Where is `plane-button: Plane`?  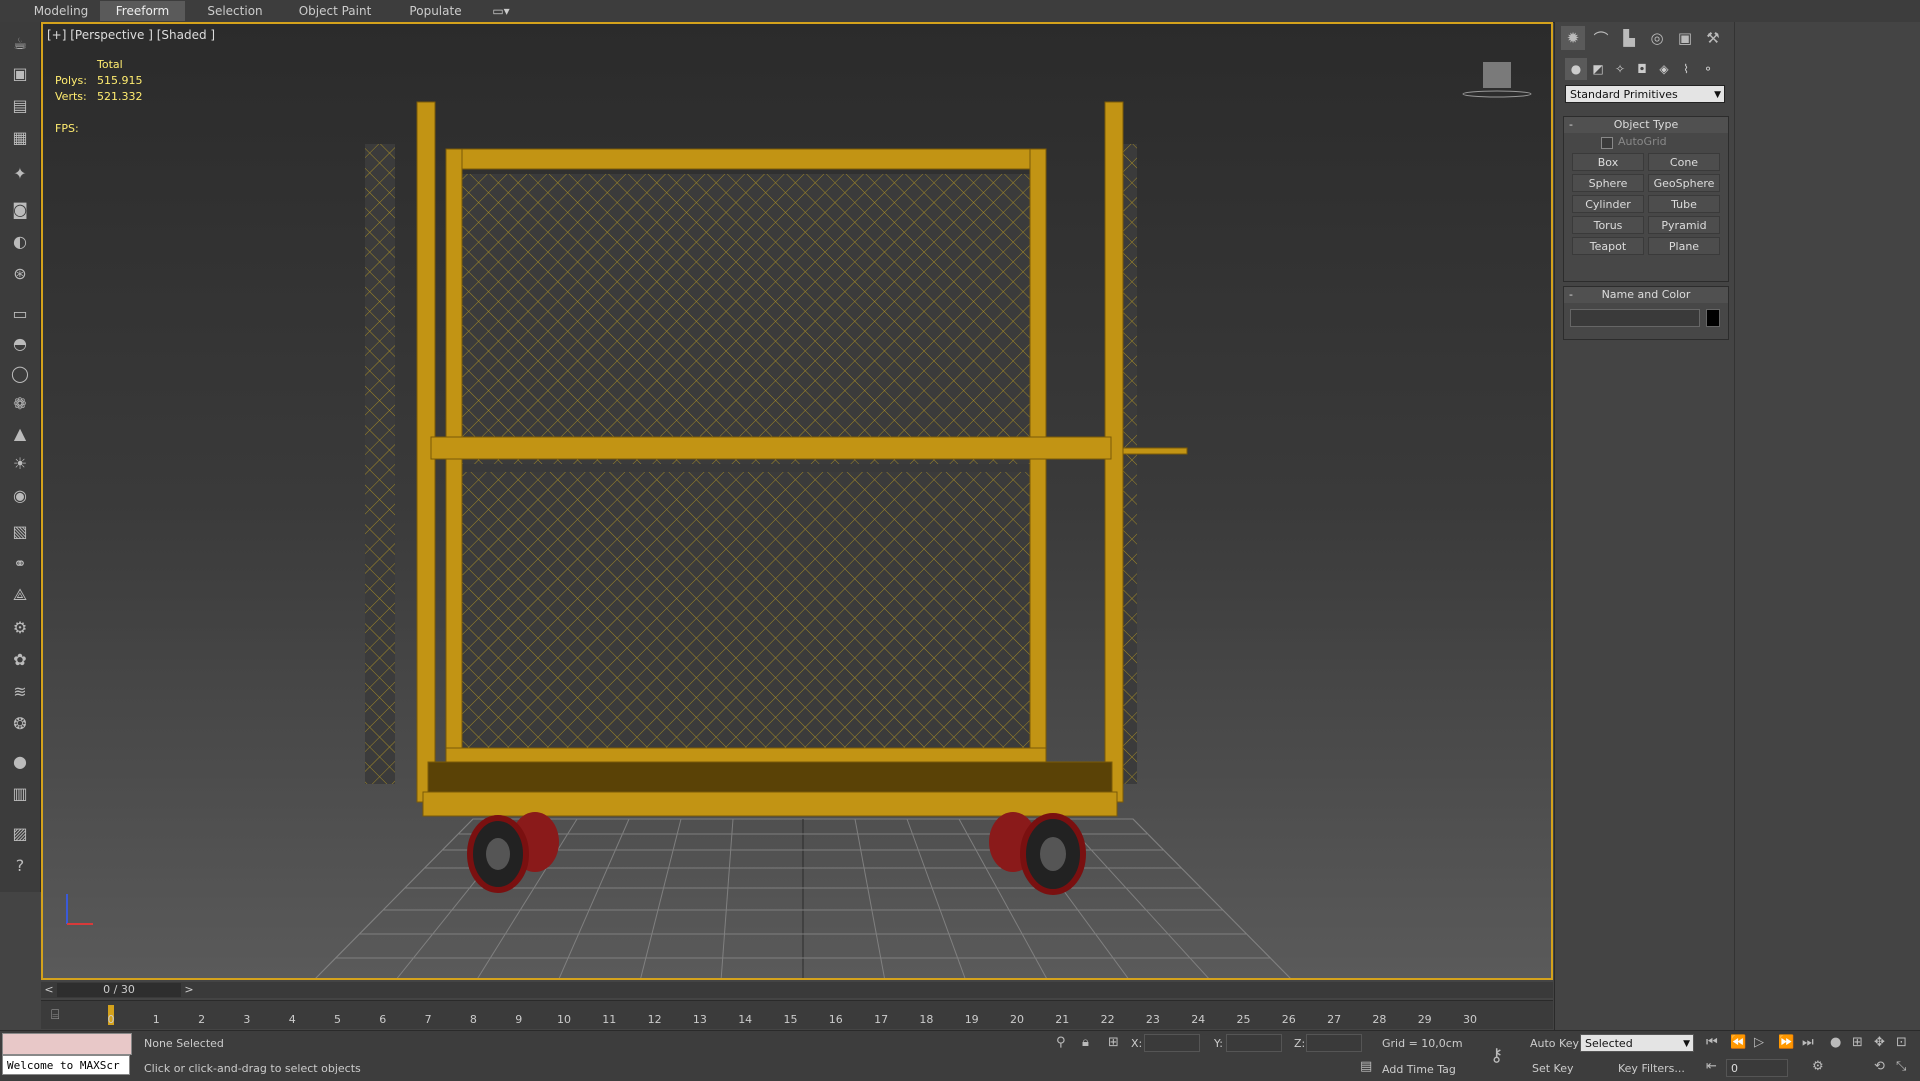 plane-button: Plane is located at coordinates (1684, 246).